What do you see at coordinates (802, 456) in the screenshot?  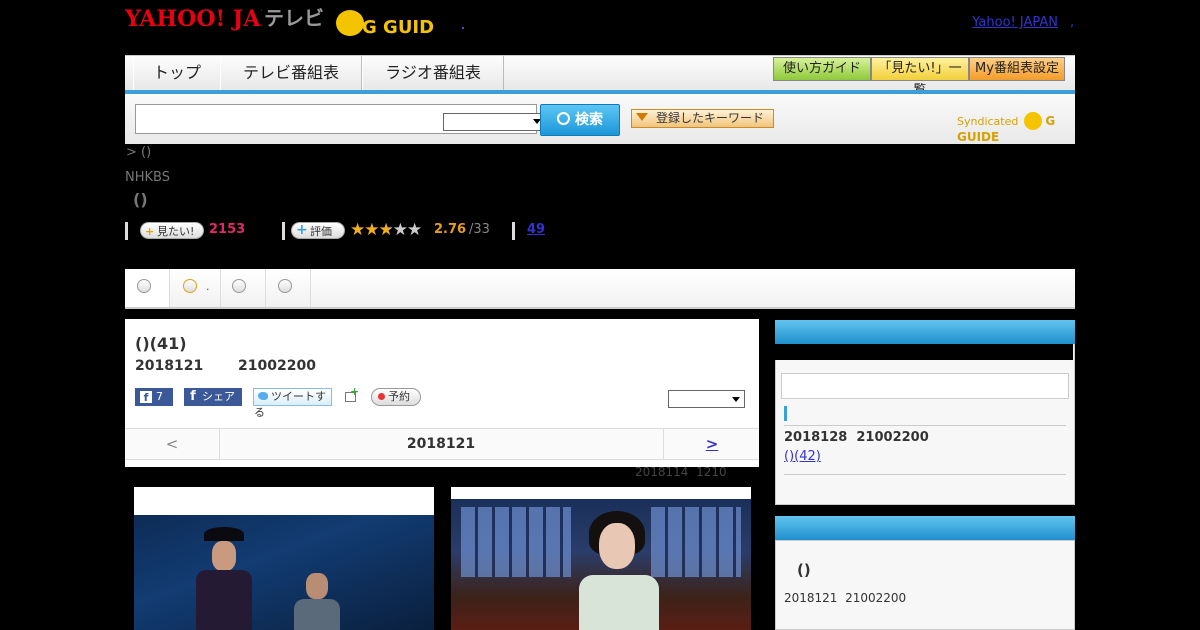 I see `next-episode-title-link: ()(42)` at bounding box center [802, 456].